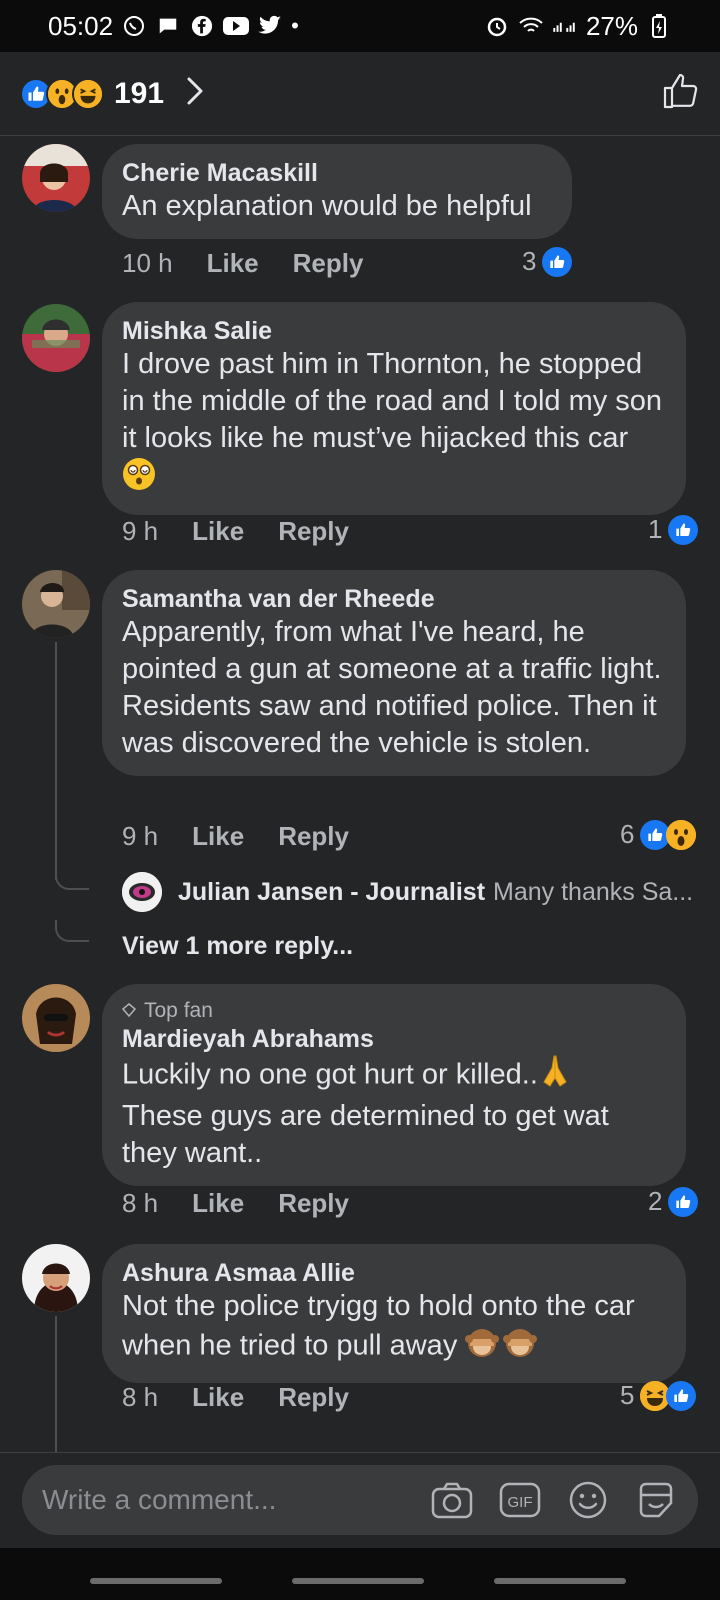  Describe the element at coordinates (681, 93) in the screenshot. I see `like-post-button` at that location.